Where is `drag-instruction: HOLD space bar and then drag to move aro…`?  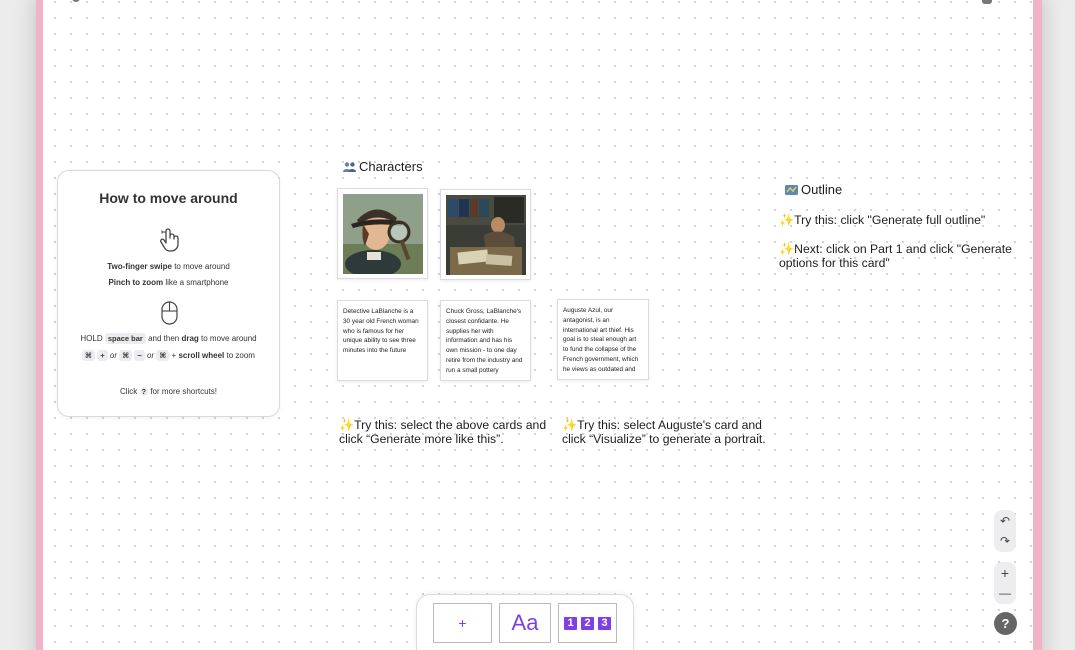 drag-instruction: HOLD space bar and then drag to move aro… is located at coordinates (168, 338).